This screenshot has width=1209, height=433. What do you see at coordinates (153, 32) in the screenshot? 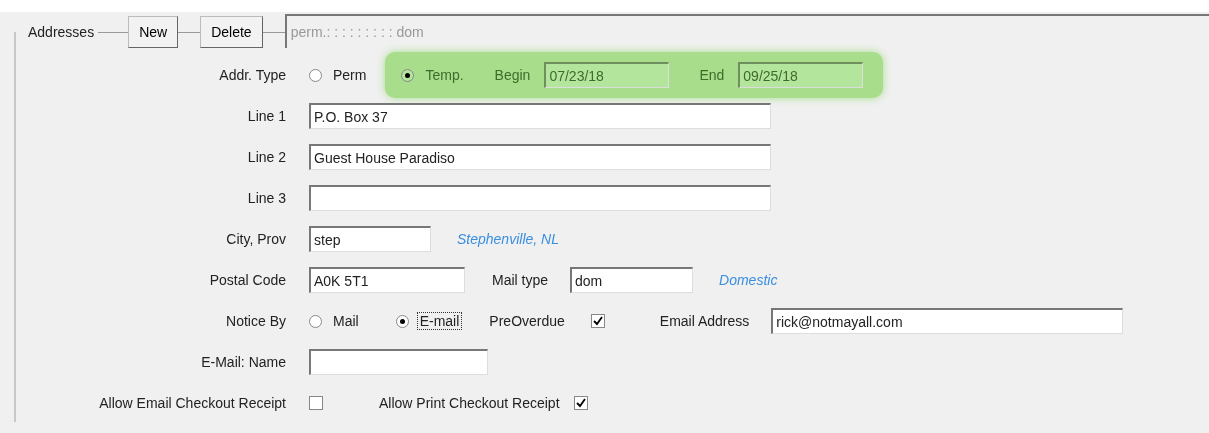
I see `new-button: New` at bounding box center [153, 32].